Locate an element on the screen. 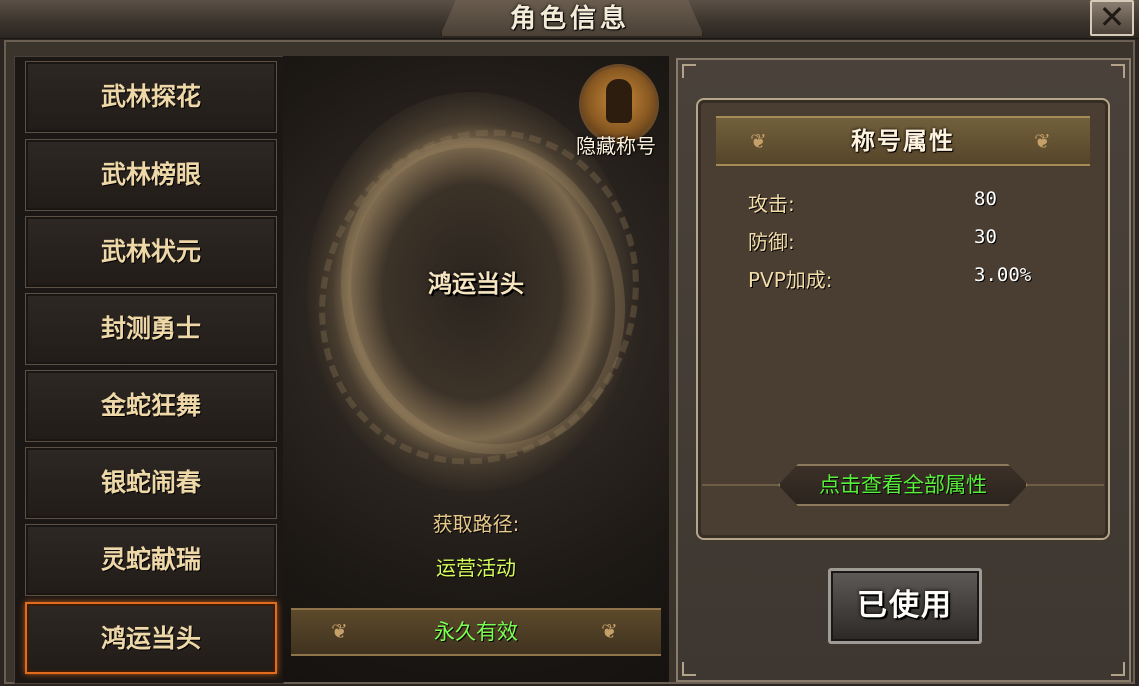  close-button: ✕ is located at coordinates (1112, 18).